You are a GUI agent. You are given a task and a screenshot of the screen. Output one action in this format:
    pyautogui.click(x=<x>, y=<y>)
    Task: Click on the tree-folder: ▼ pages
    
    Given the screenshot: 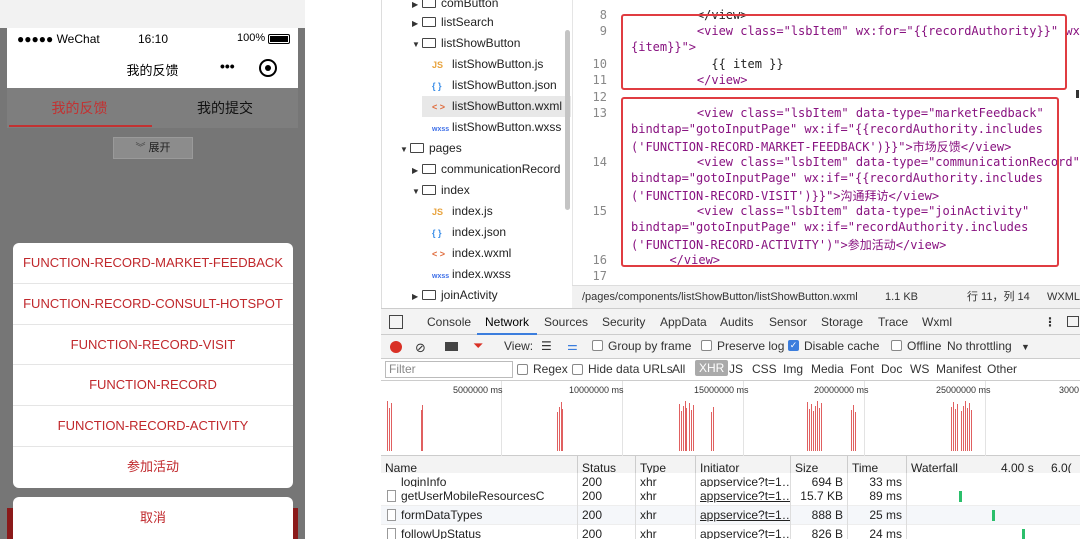 What is the action you would take?
    pyautogui.click(x=431, y=148)
    